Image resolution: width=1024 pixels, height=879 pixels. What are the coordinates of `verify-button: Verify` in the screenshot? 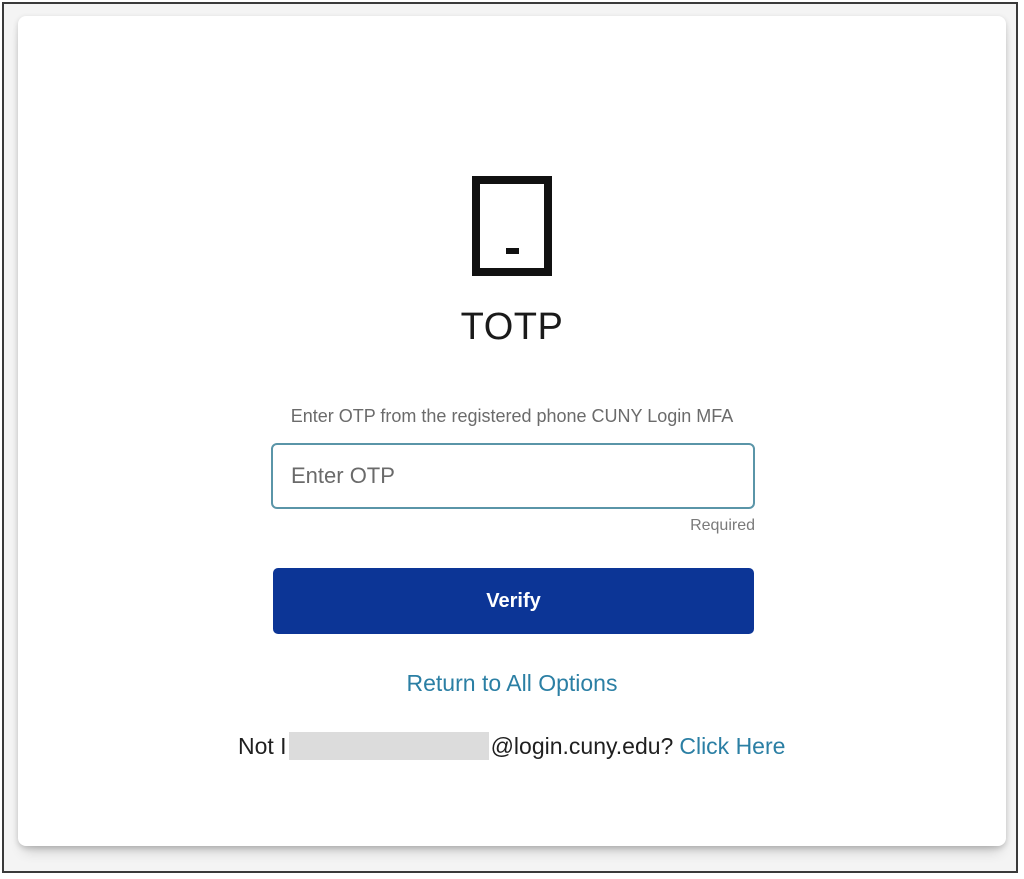 It's located at (513, 601).